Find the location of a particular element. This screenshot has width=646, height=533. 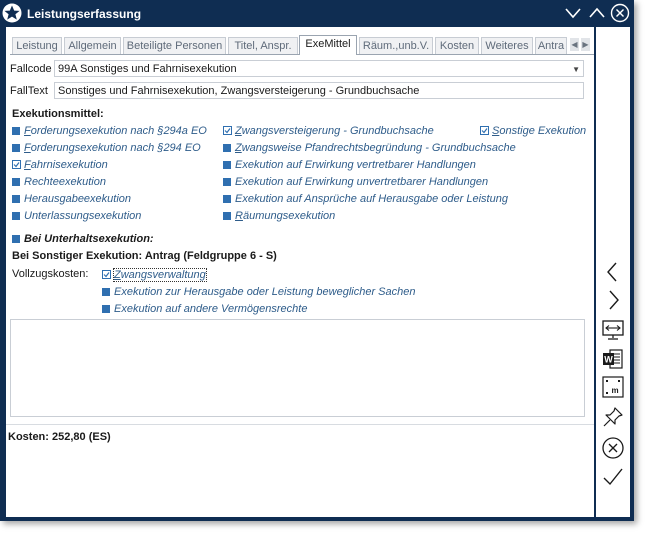

mnemonic-letter: S is located at coordinates (496, 131).